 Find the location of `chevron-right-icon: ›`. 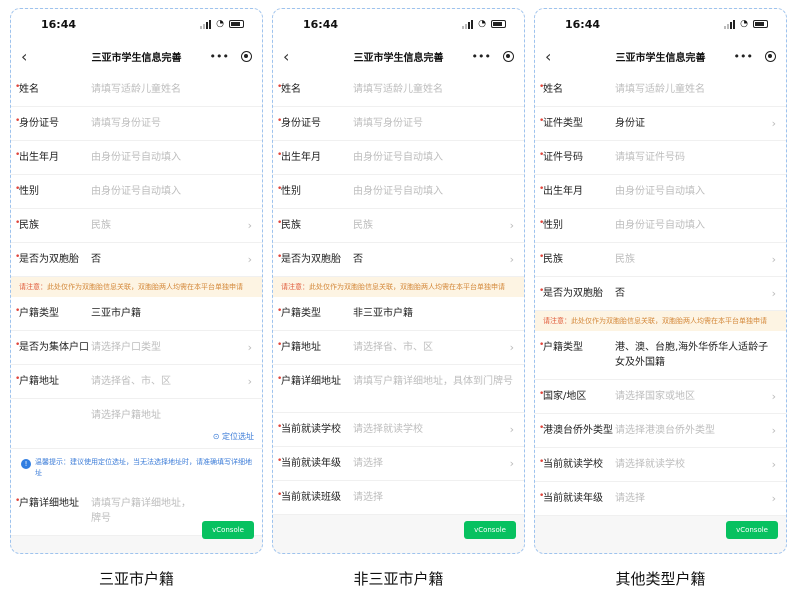

chevron-right-icon: › is located at coordinates (511, 225).